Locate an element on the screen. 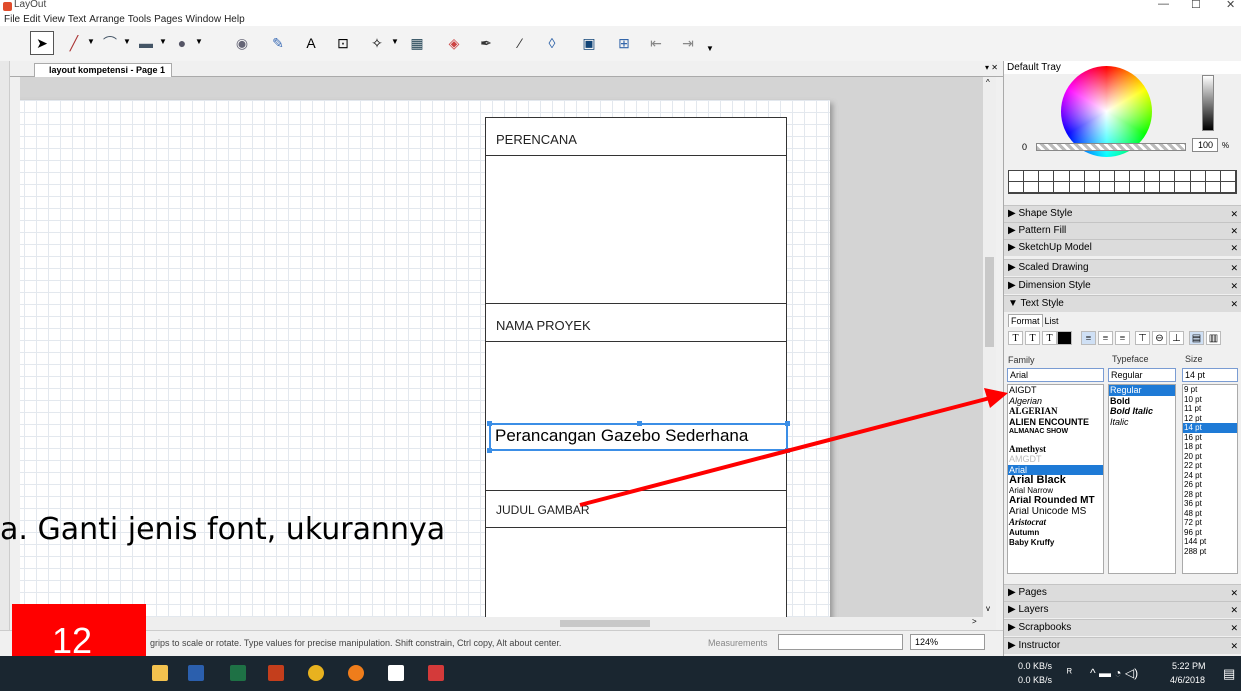 The width and height of the screenshot is (1241, 691). clock-time: 5:22 PM is located at coordinates (1189, 666).